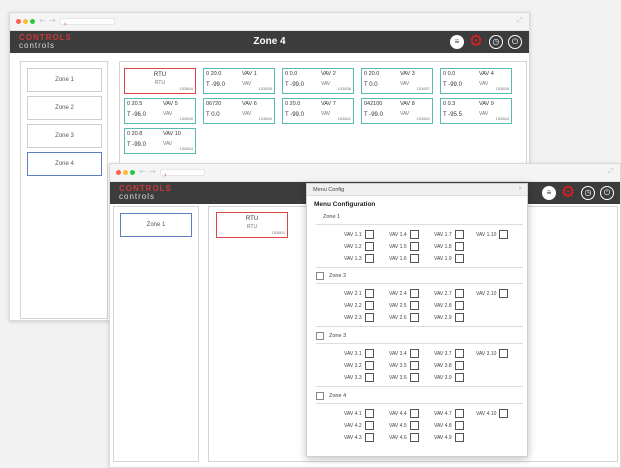 The width and height of the screenshot is (621, 468). Describe the element at coordinates (398, 305) in the screenshot. I see `vav-option-label: VAV 2.5` at that location.